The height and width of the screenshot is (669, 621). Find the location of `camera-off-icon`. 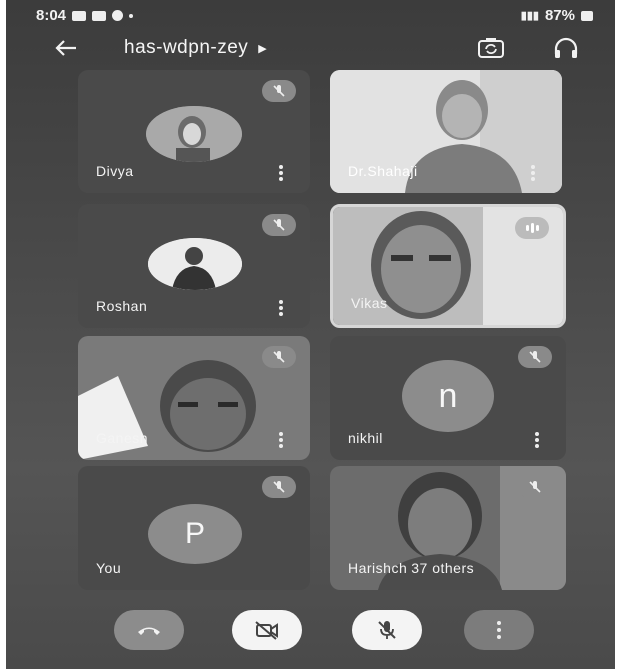

camera-off-icon is located at coordinates (266, 630).